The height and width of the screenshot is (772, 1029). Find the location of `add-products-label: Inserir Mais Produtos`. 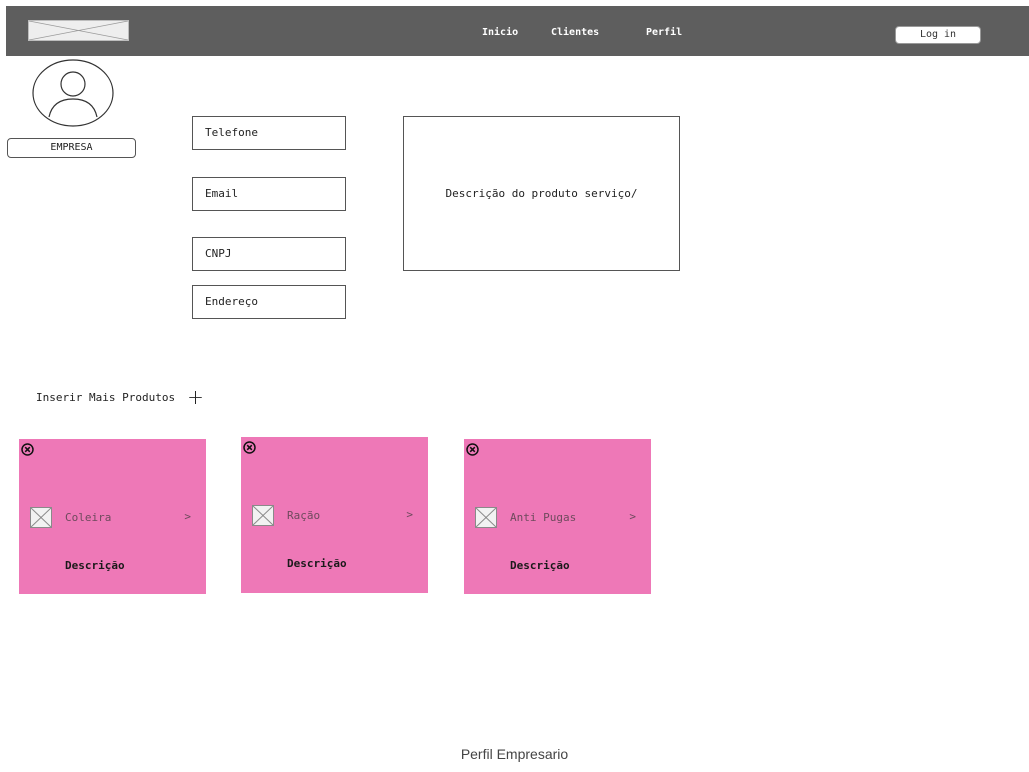

add-products-label: Inserir Mais Produtos is located at coordinates (106, 397).